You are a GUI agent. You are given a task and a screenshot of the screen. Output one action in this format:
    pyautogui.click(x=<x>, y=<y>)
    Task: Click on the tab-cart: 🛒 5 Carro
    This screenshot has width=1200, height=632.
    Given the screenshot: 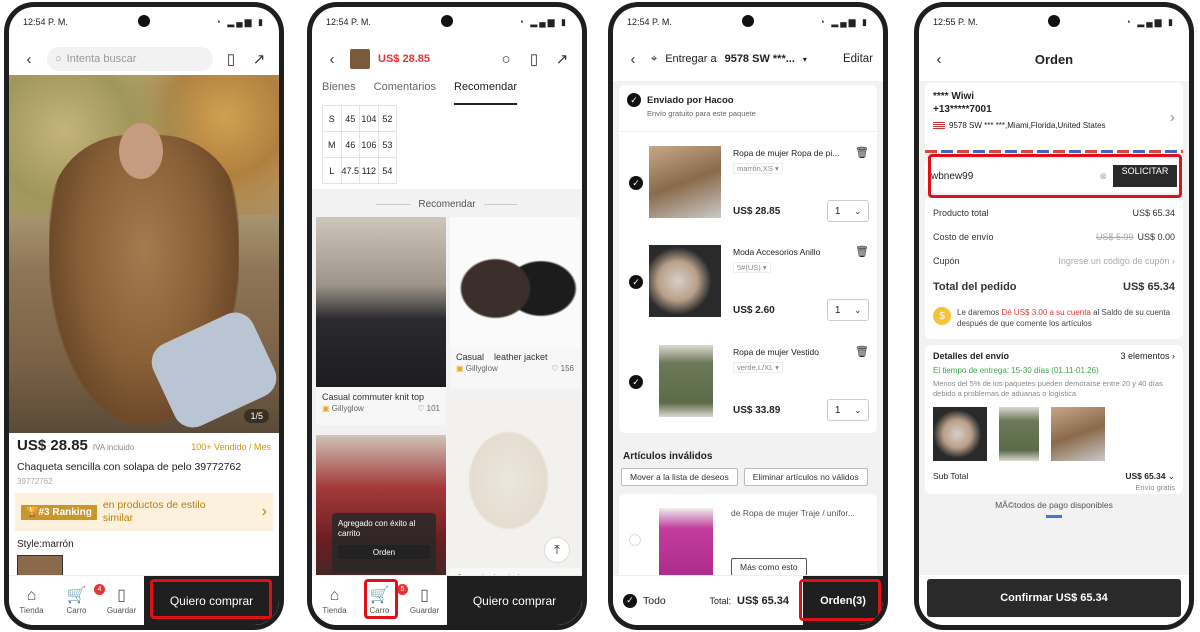 What is the action you would take?
    pyautogui.click(x=382, y=599)
    